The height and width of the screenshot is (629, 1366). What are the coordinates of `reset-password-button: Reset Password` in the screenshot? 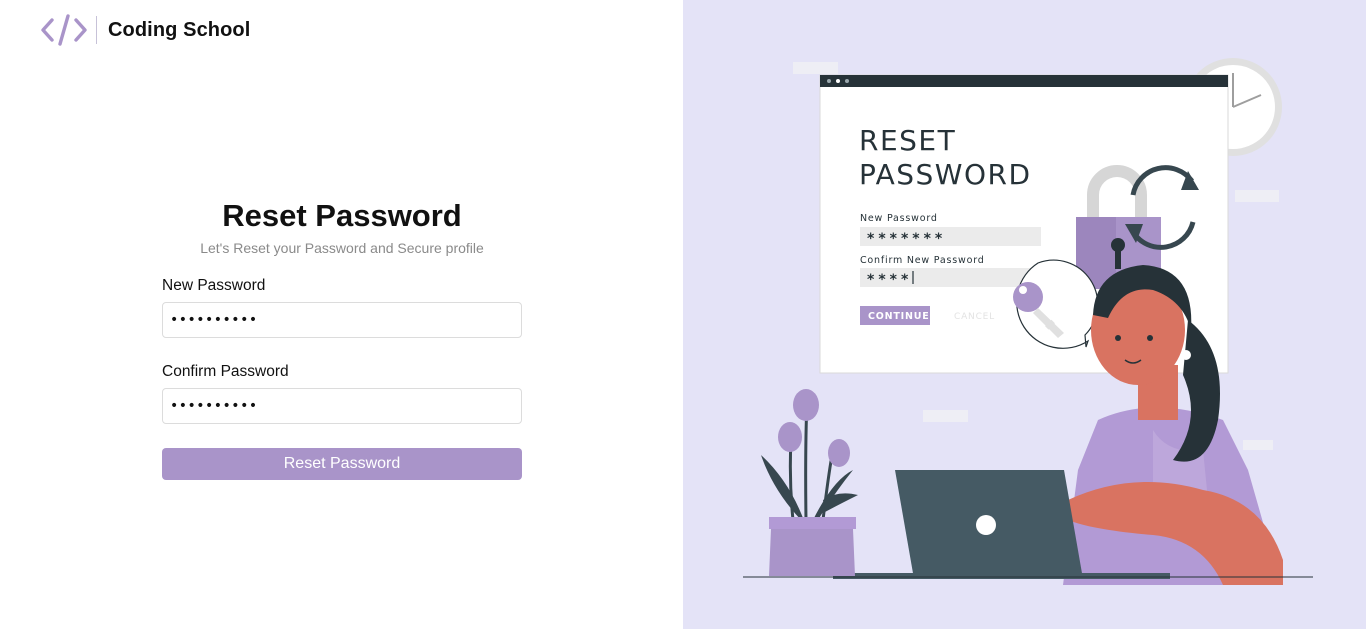 It's located at (342, 464).